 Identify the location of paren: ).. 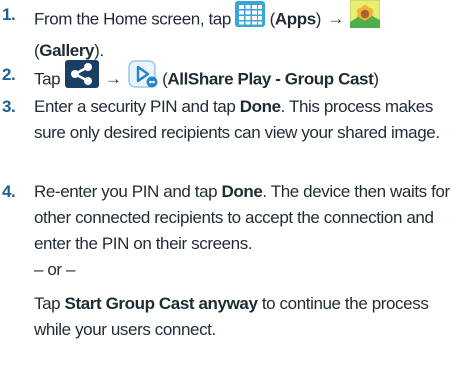
(99, 50).